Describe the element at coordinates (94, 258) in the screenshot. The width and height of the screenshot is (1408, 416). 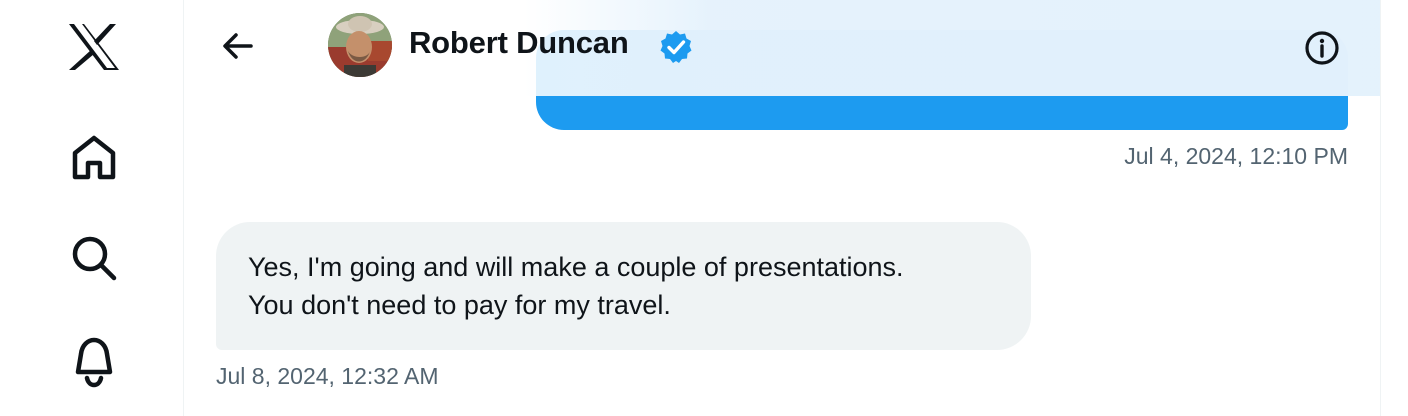
I see `search-icon` at that location.